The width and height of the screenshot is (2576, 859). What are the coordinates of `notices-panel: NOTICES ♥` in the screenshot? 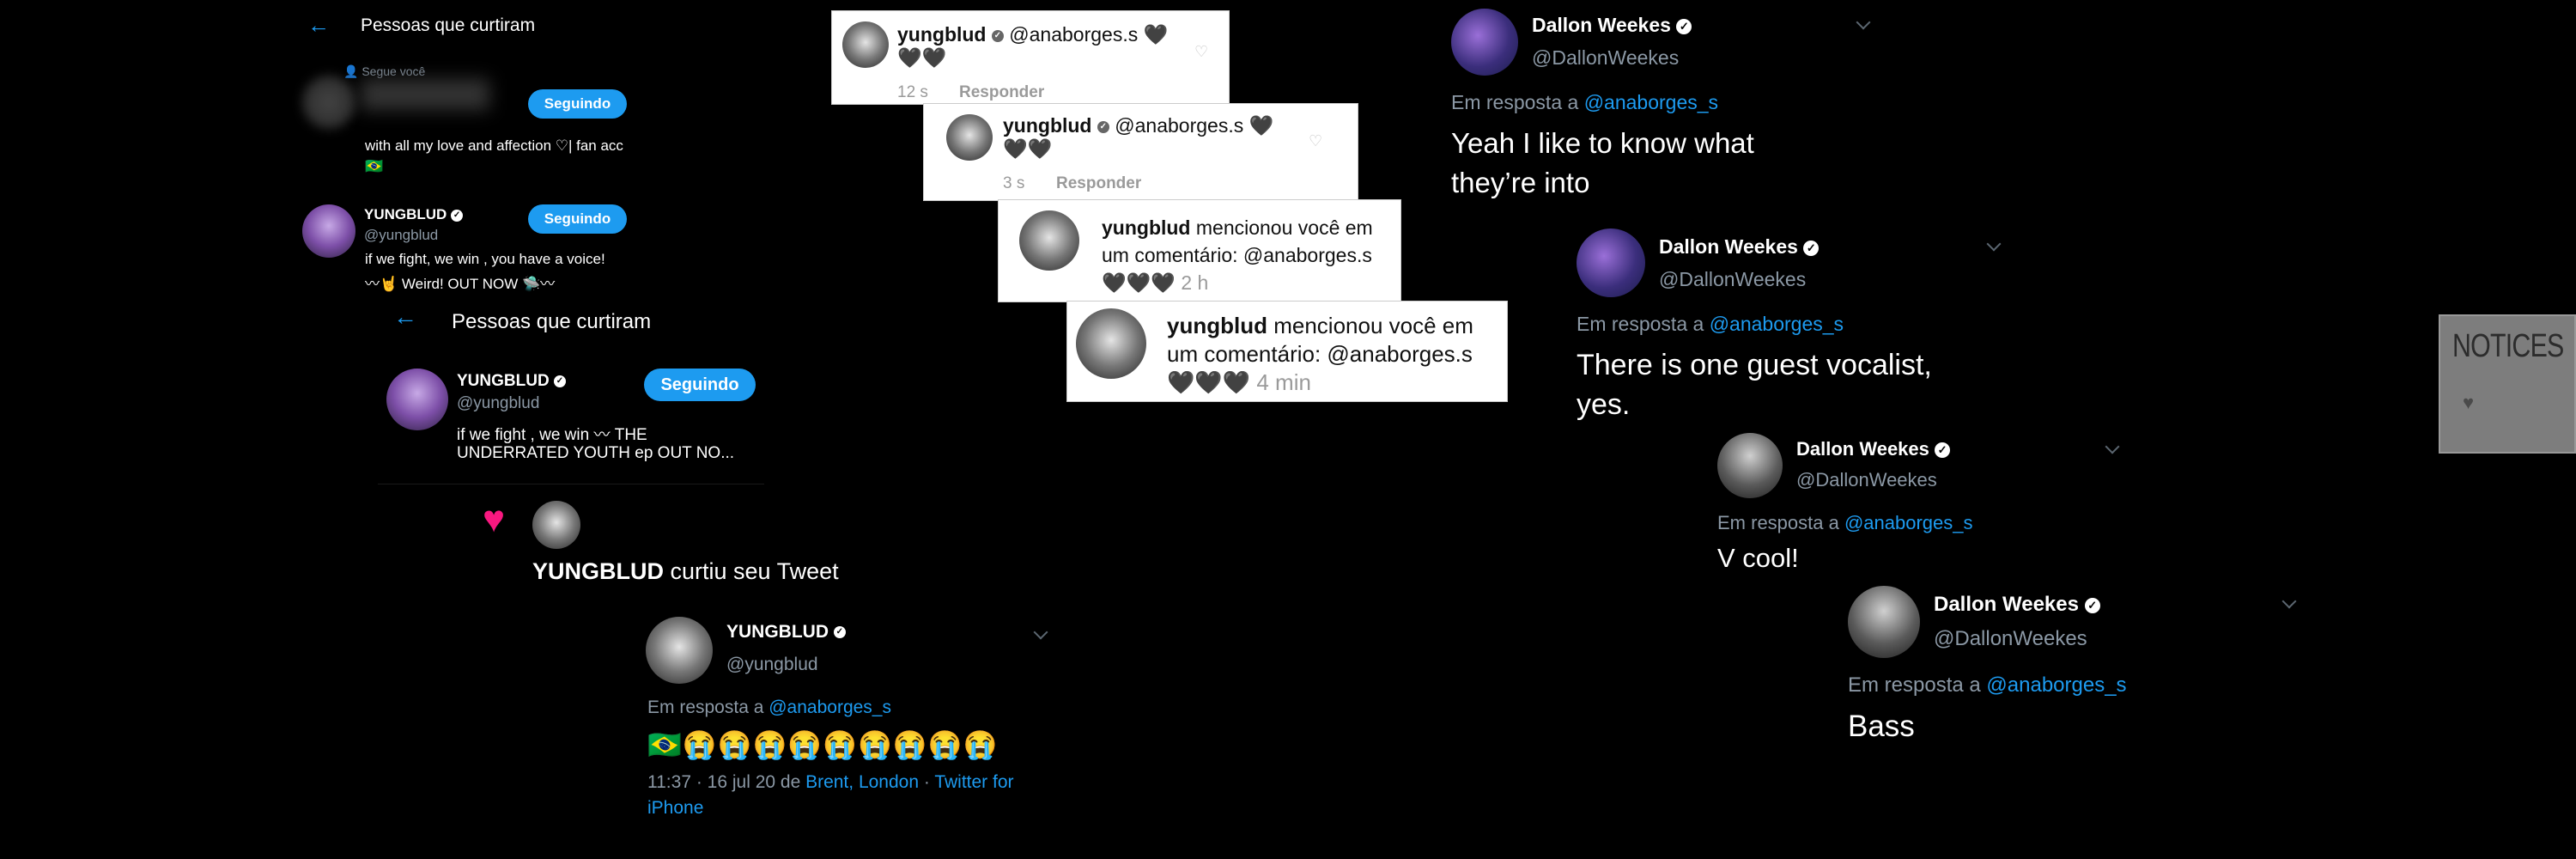 It's located at (2507, 384).